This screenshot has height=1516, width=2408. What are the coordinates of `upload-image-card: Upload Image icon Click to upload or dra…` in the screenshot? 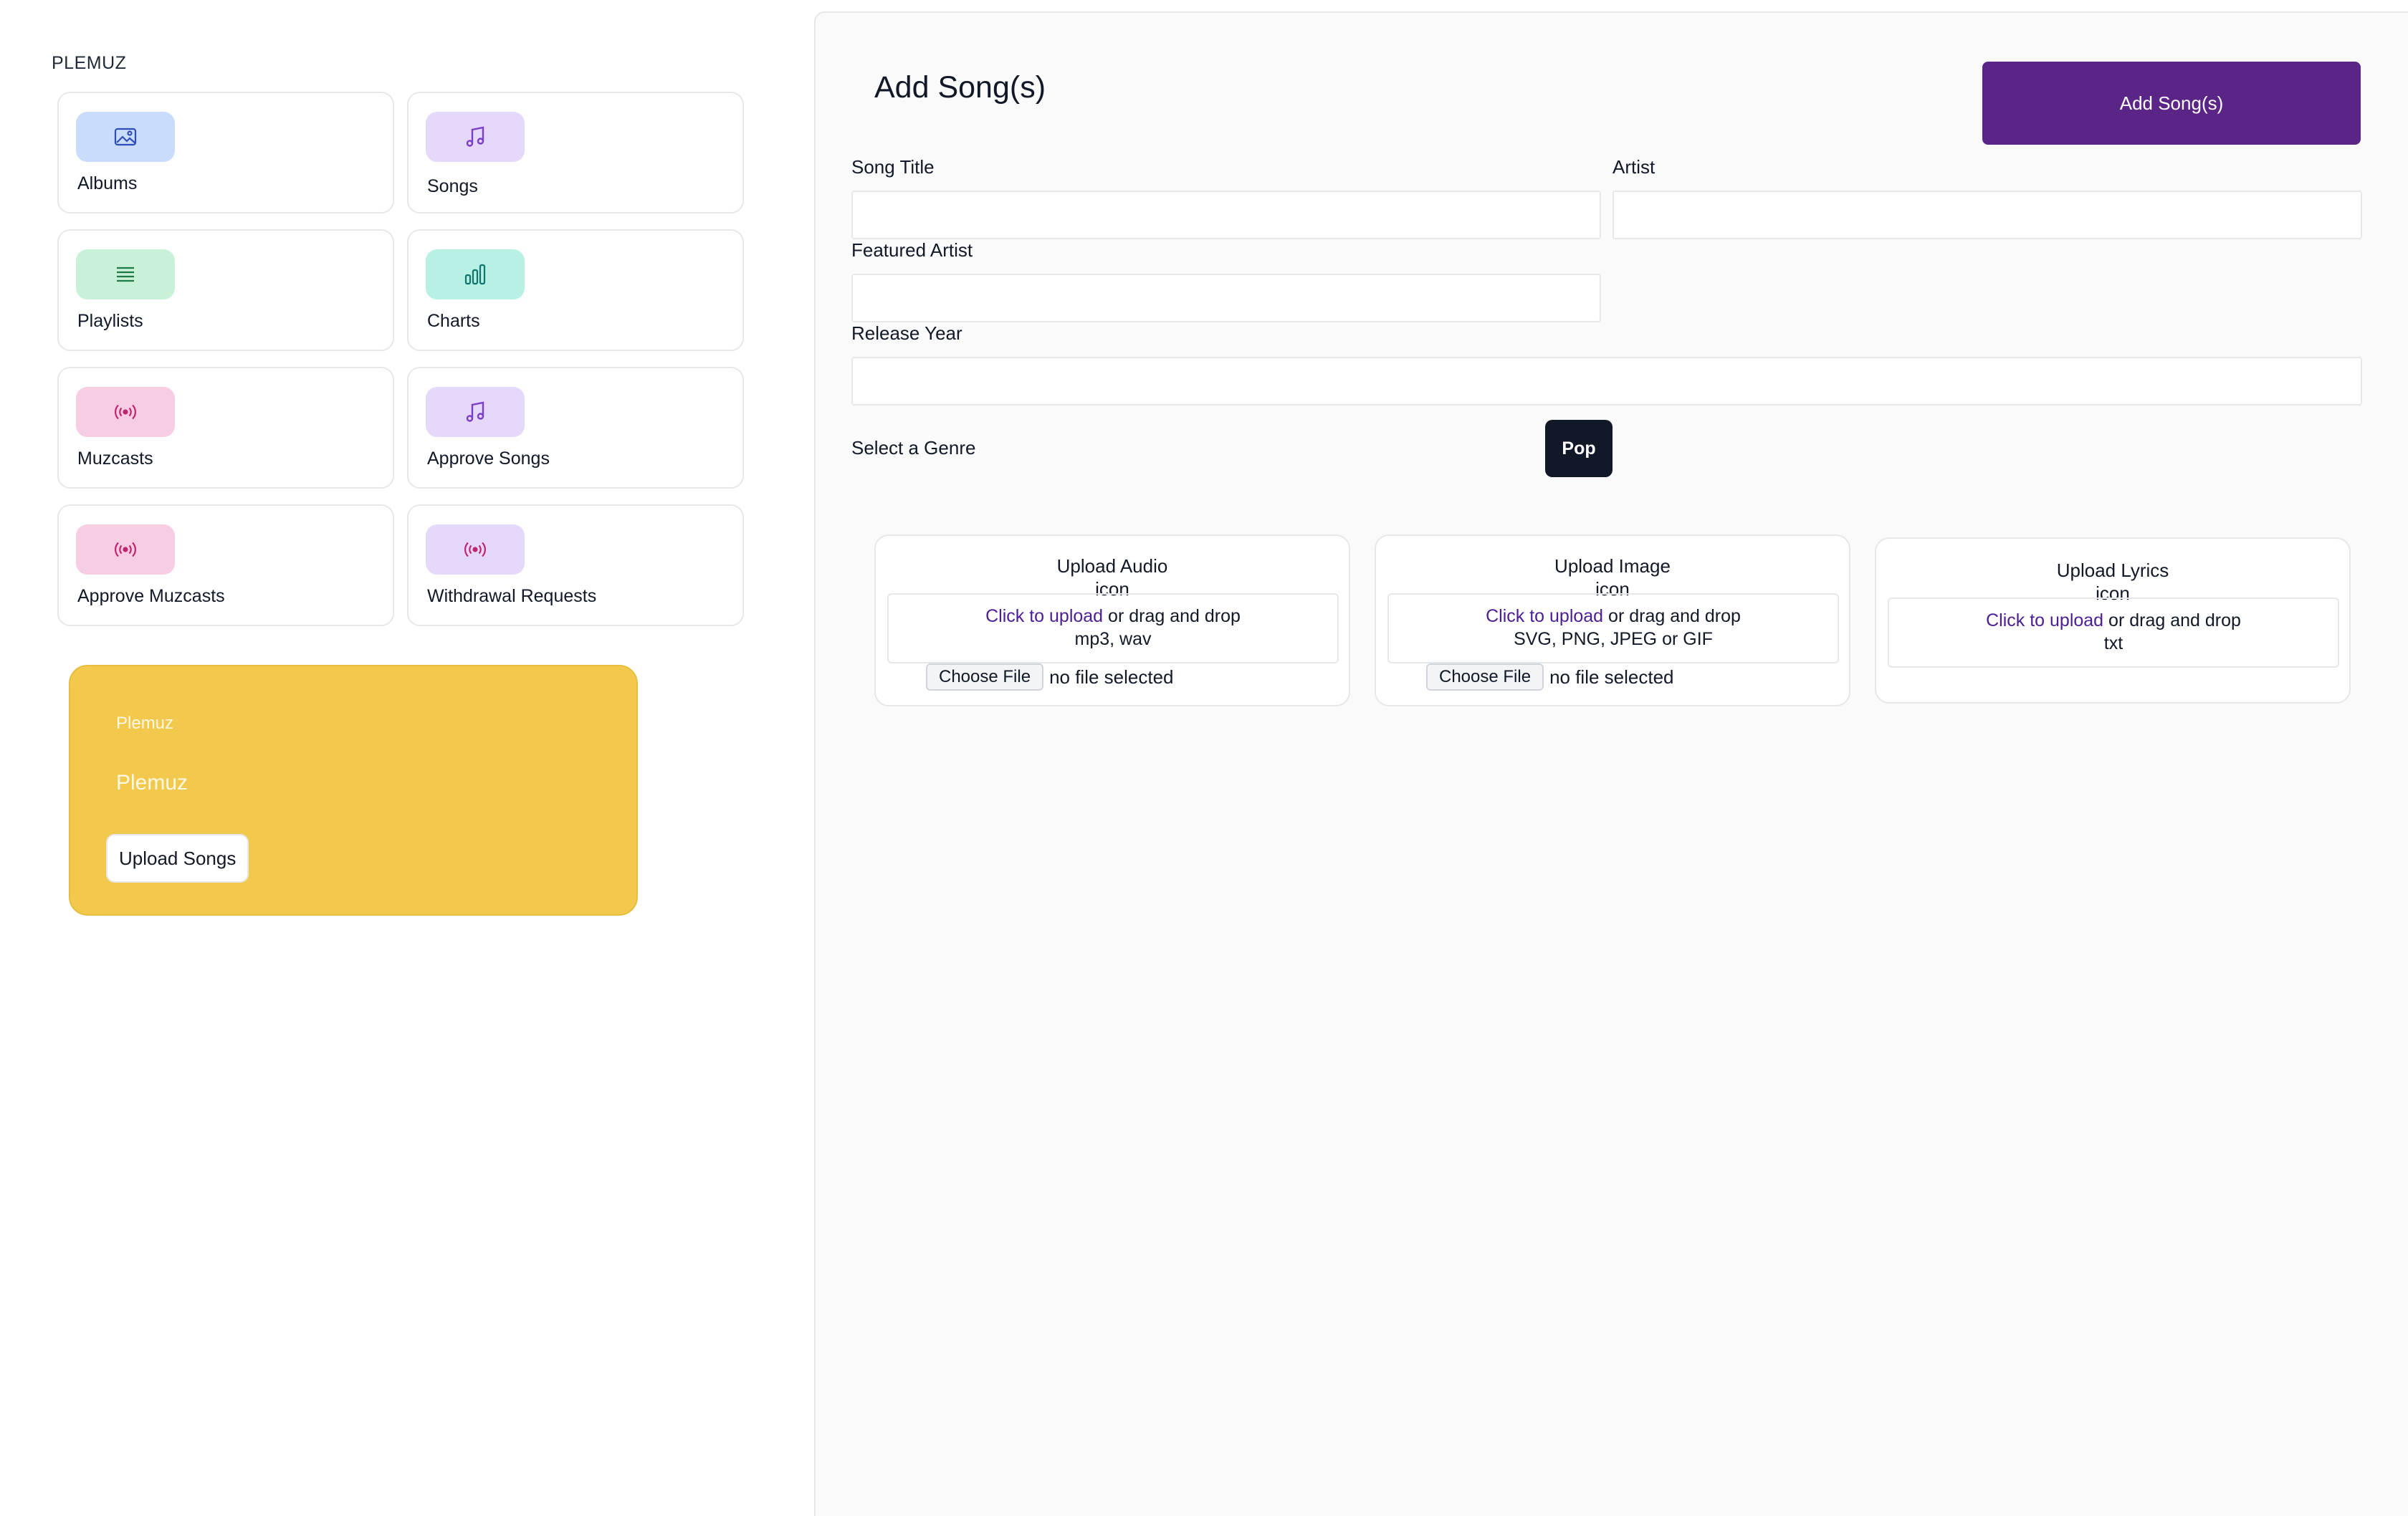 It's located at (1612, 620).